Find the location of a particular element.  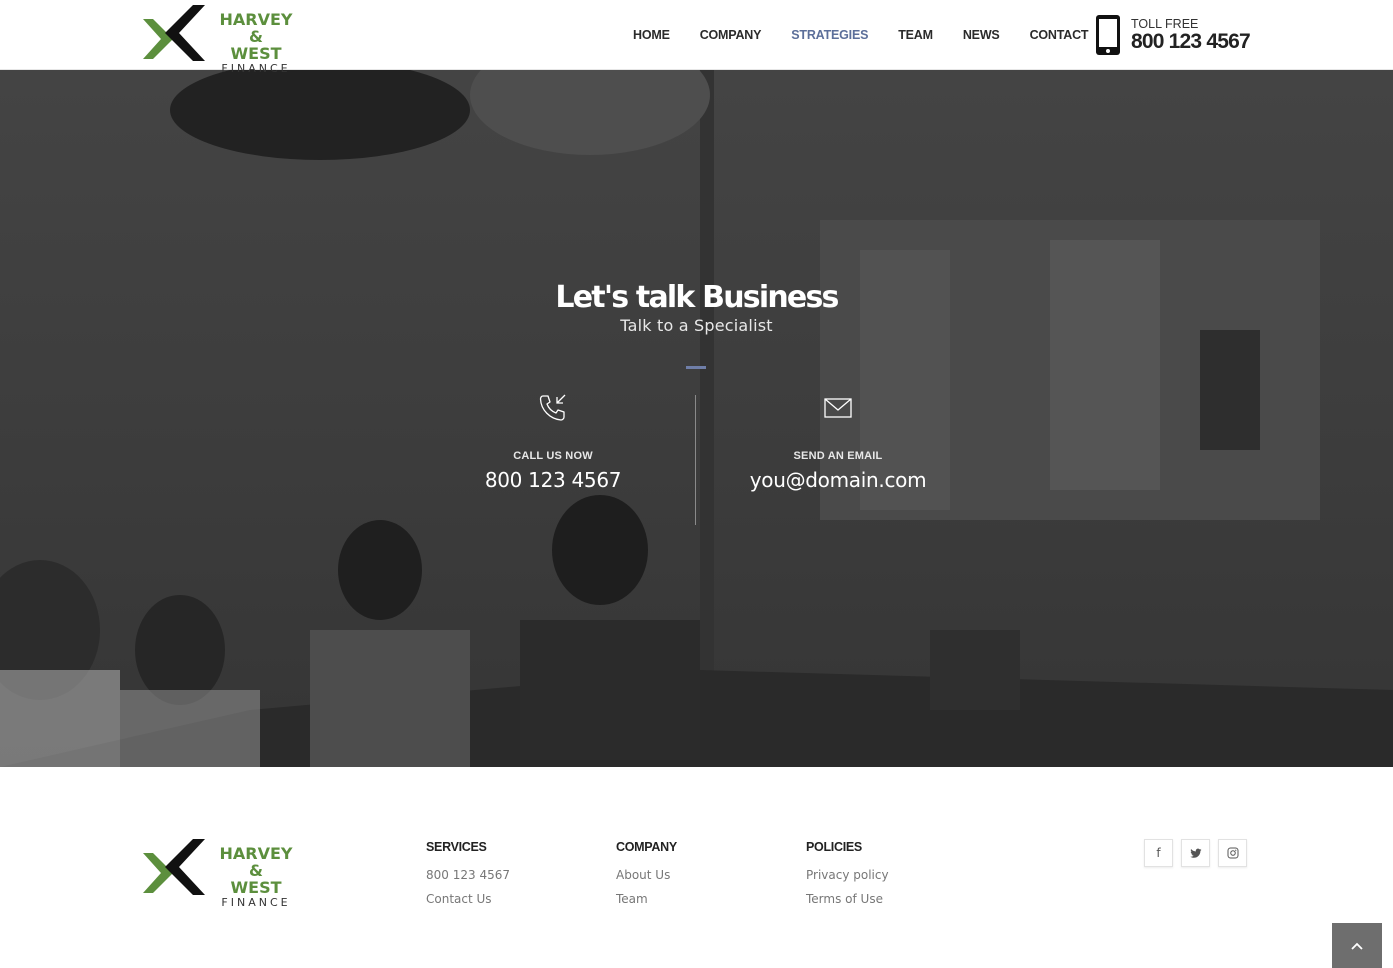

hero-subtitle: Talk to a Specialist is located at coordinates (696, 325).